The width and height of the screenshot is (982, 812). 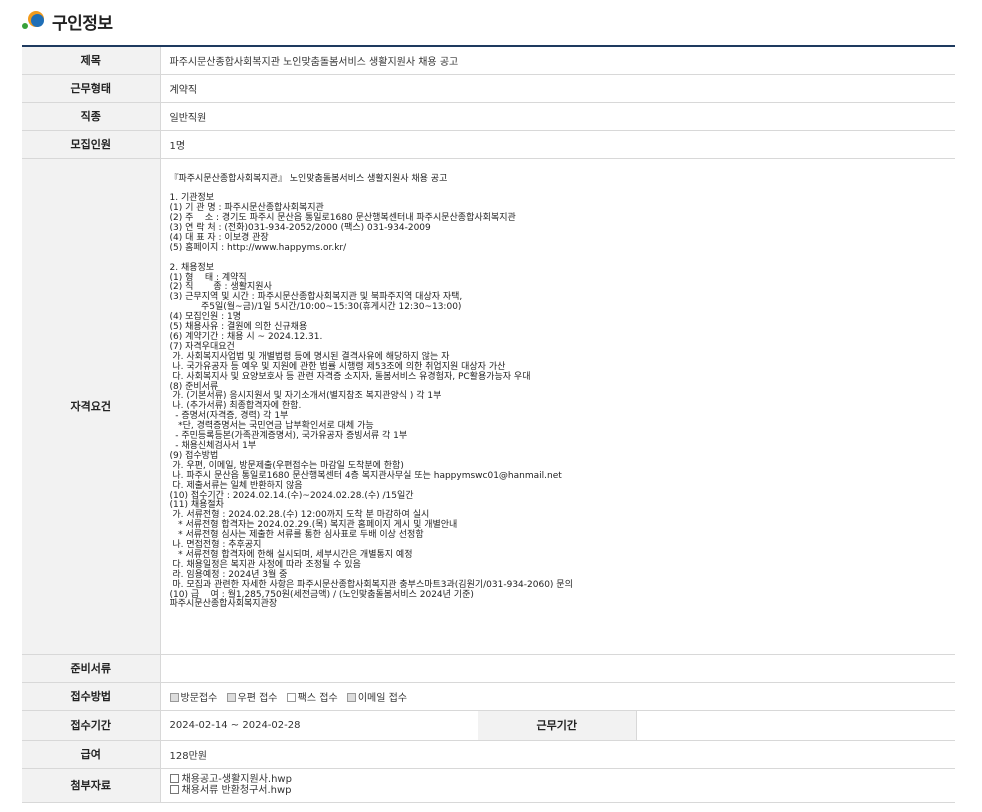 I want to click on logo-icon, so click(x=34, y=21).